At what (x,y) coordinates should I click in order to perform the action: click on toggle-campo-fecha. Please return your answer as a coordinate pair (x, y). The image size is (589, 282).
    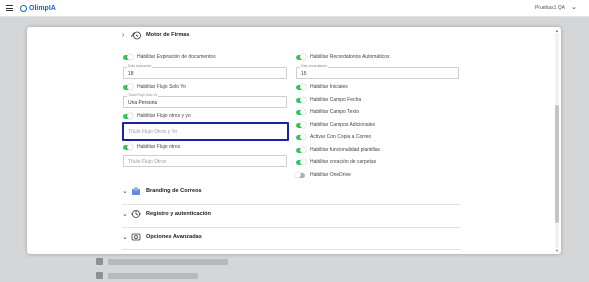
    Looking at the image, I should click on (301, 100).